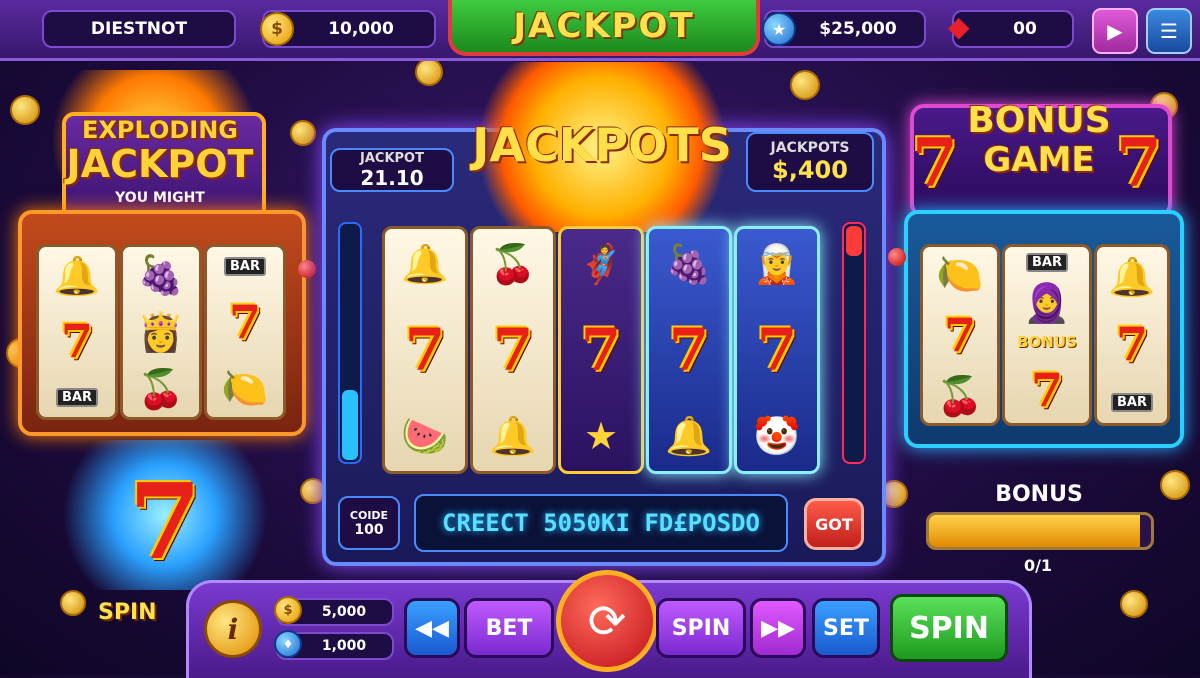 The height and width of the screenshot is (678, 1200). I want to click on bet-label: BET, so click(509, 628).